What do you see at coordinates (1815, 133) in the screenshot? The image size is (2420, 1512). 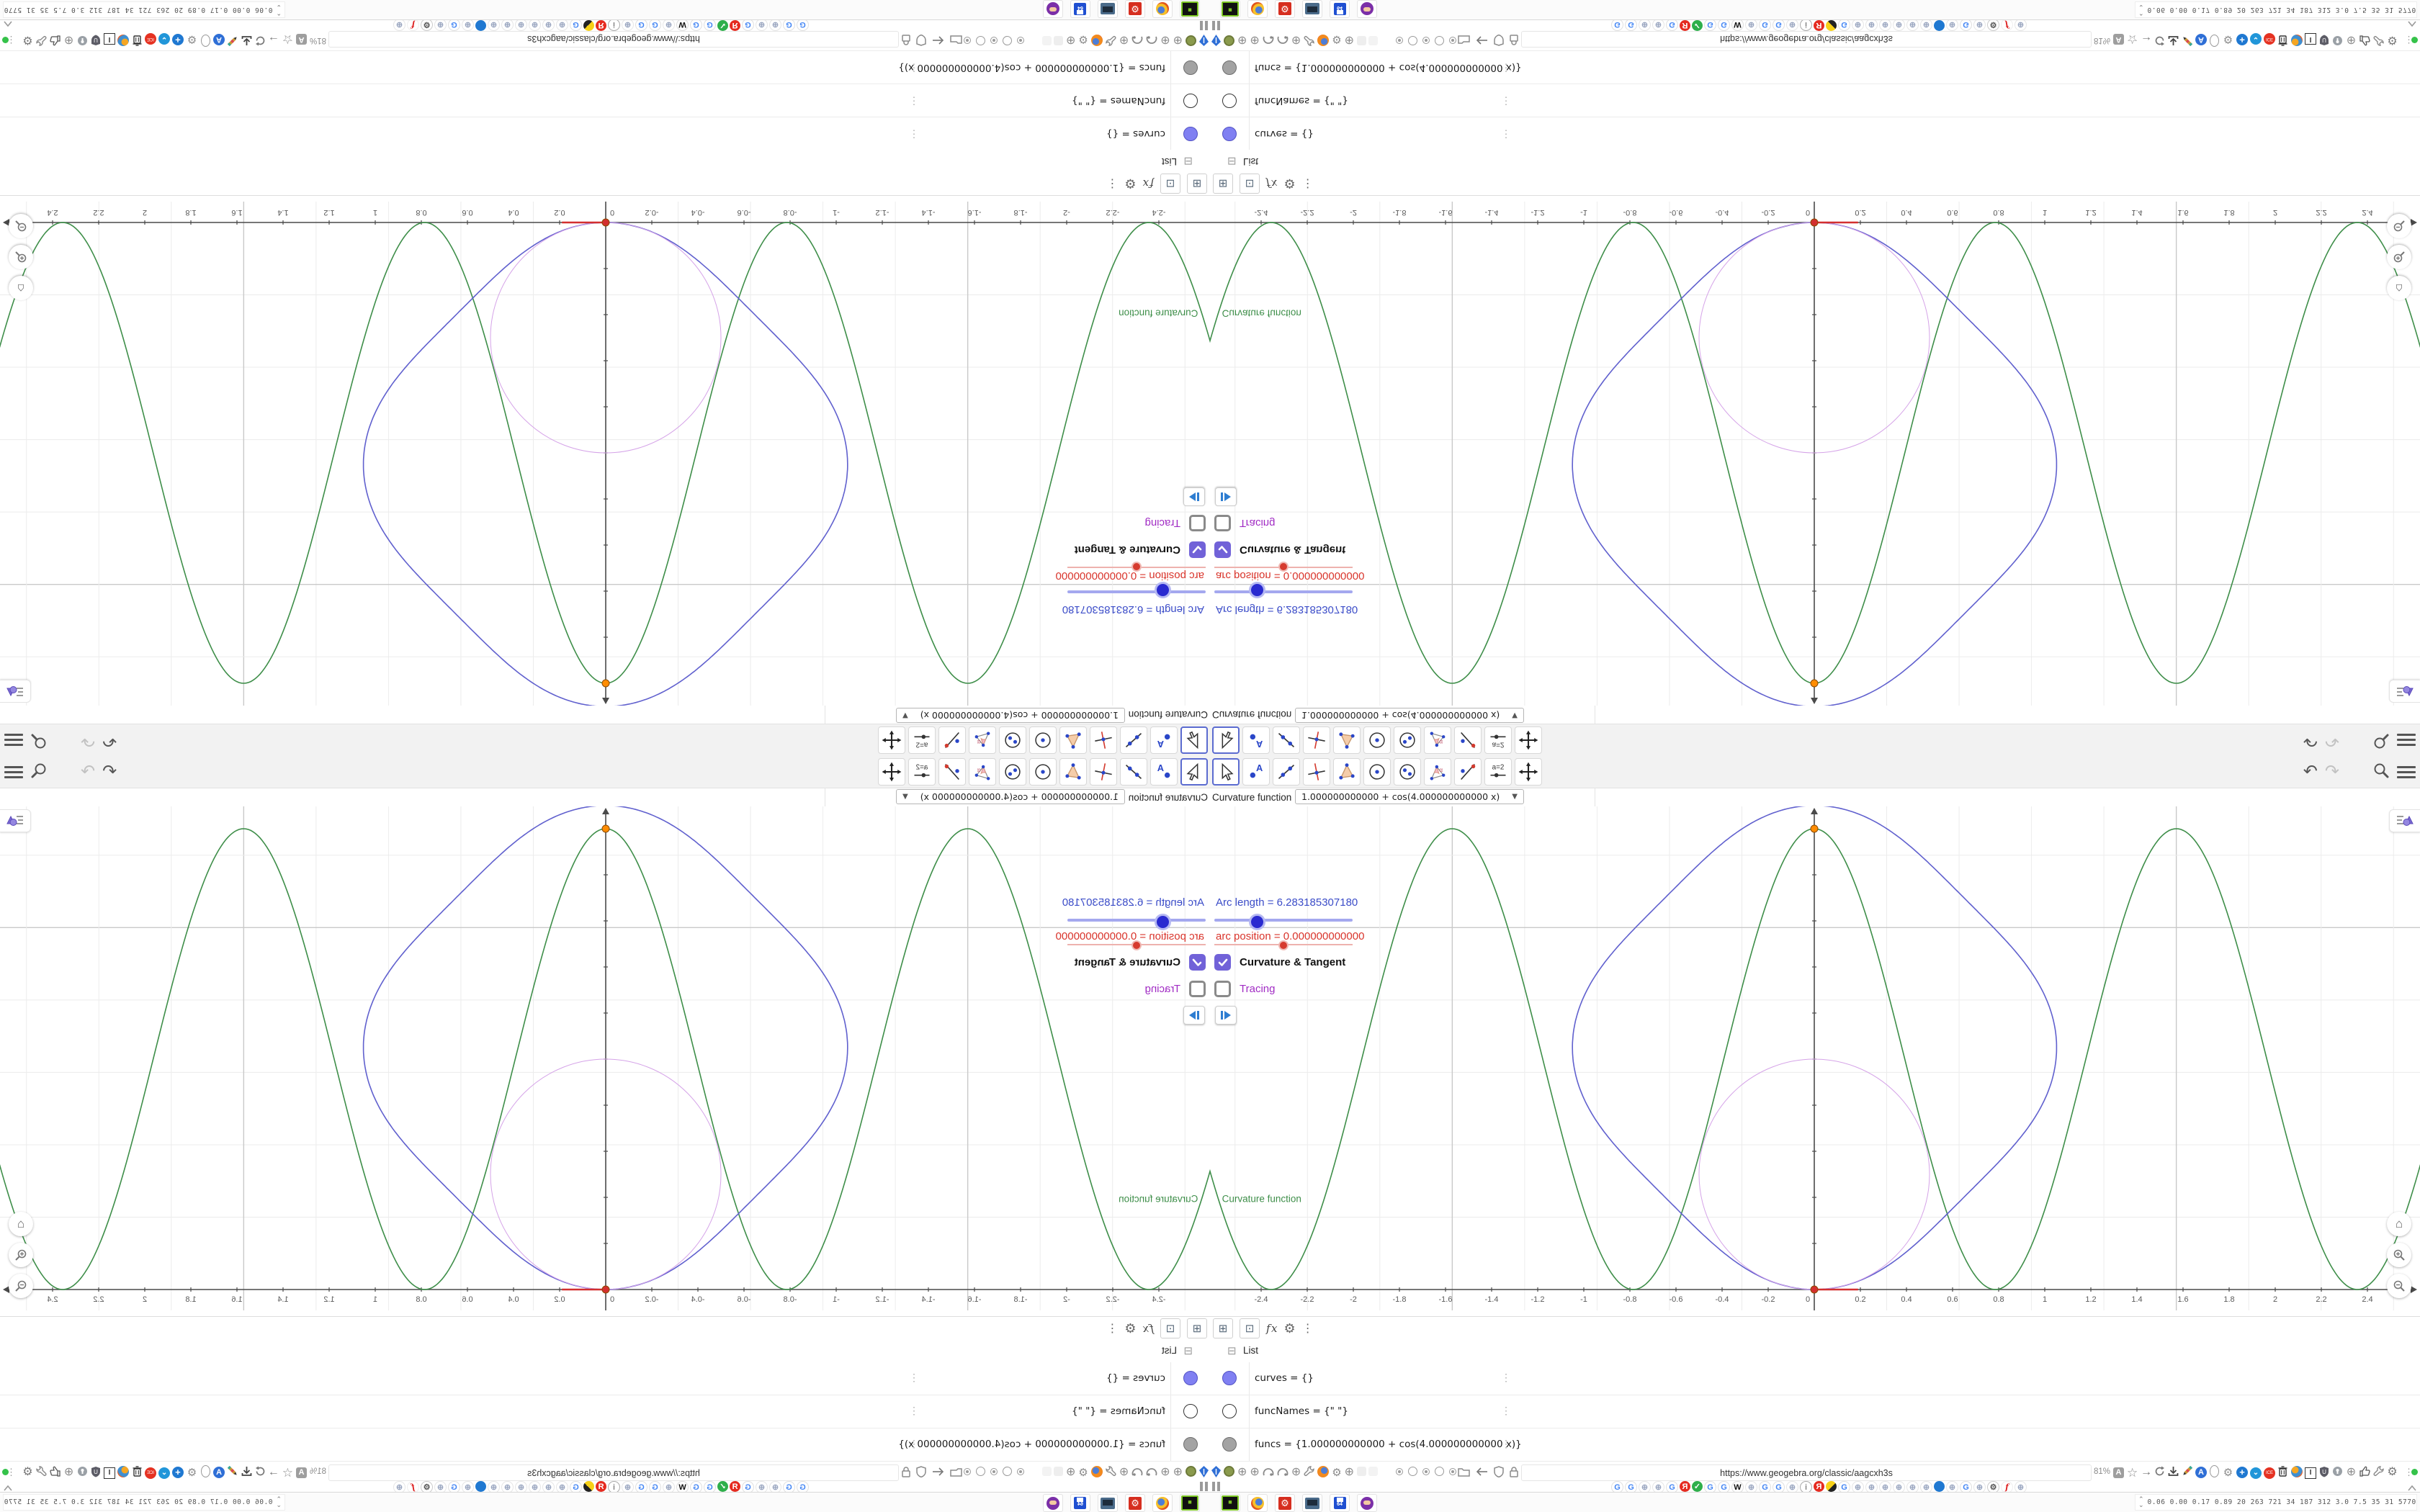 I see `algebra-row-curves: curves = {} ⋮` at bounding box center [1815, 133].